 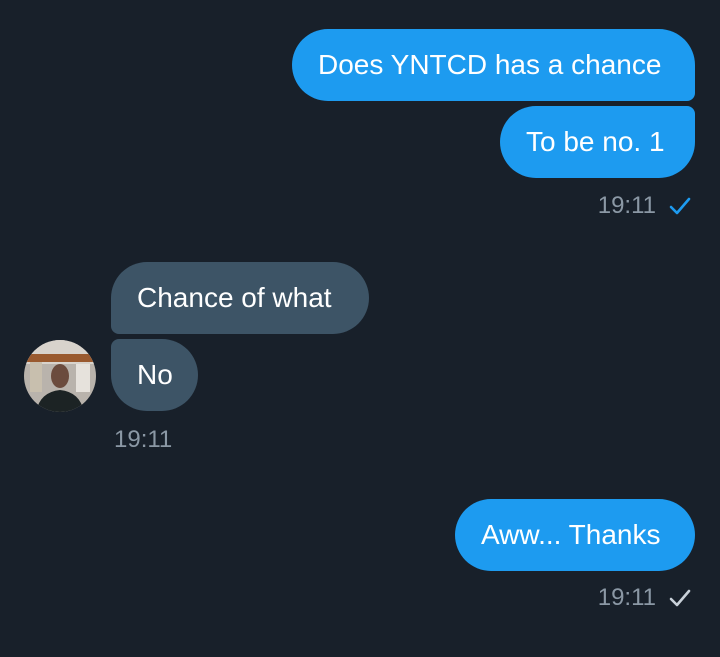 I want to click on message-text: Aww... Thanks, so click(x=571, y=534).